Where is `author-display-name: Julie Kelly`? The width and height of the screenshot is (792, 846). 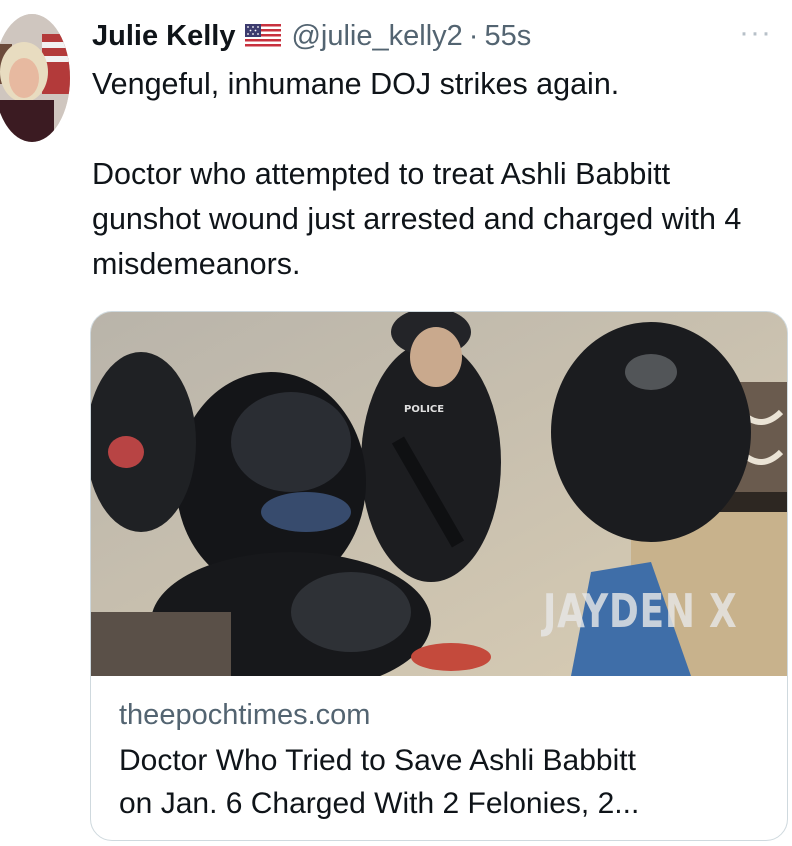 author-display-name: Julie Kelly is located at coordinates (163, 36).